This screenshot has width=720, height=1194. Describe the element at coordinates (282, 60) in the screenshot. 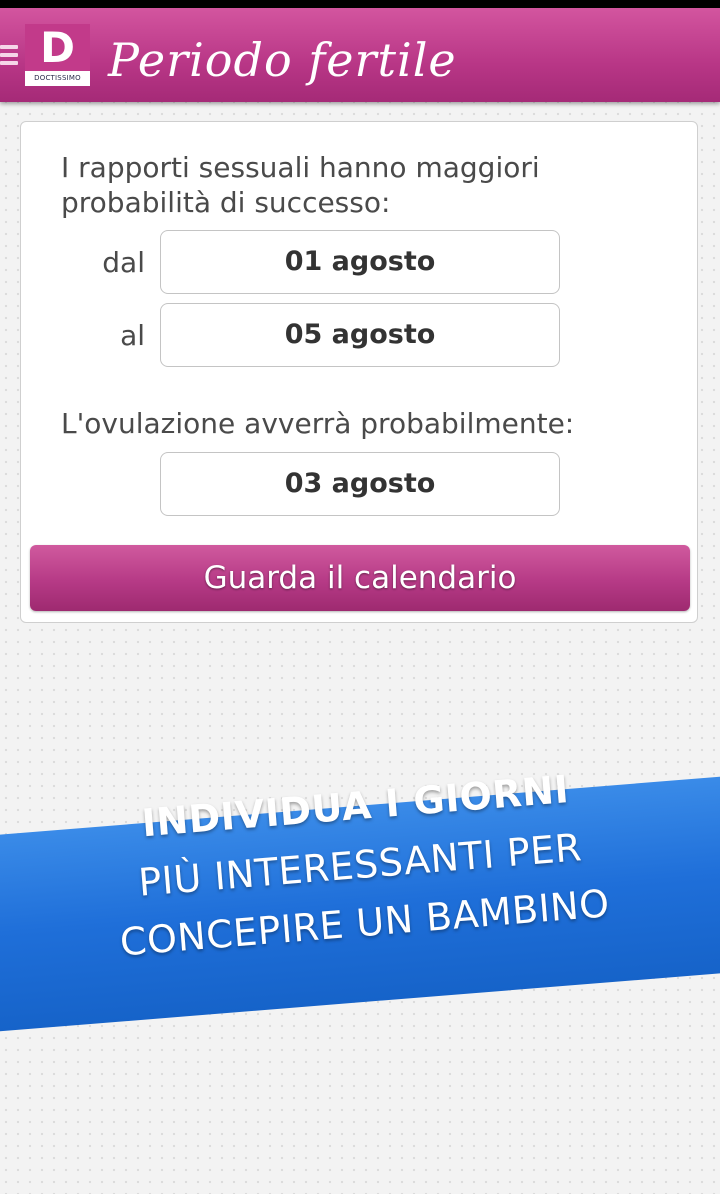

I see `page-title: Periodo fertile` at that location.